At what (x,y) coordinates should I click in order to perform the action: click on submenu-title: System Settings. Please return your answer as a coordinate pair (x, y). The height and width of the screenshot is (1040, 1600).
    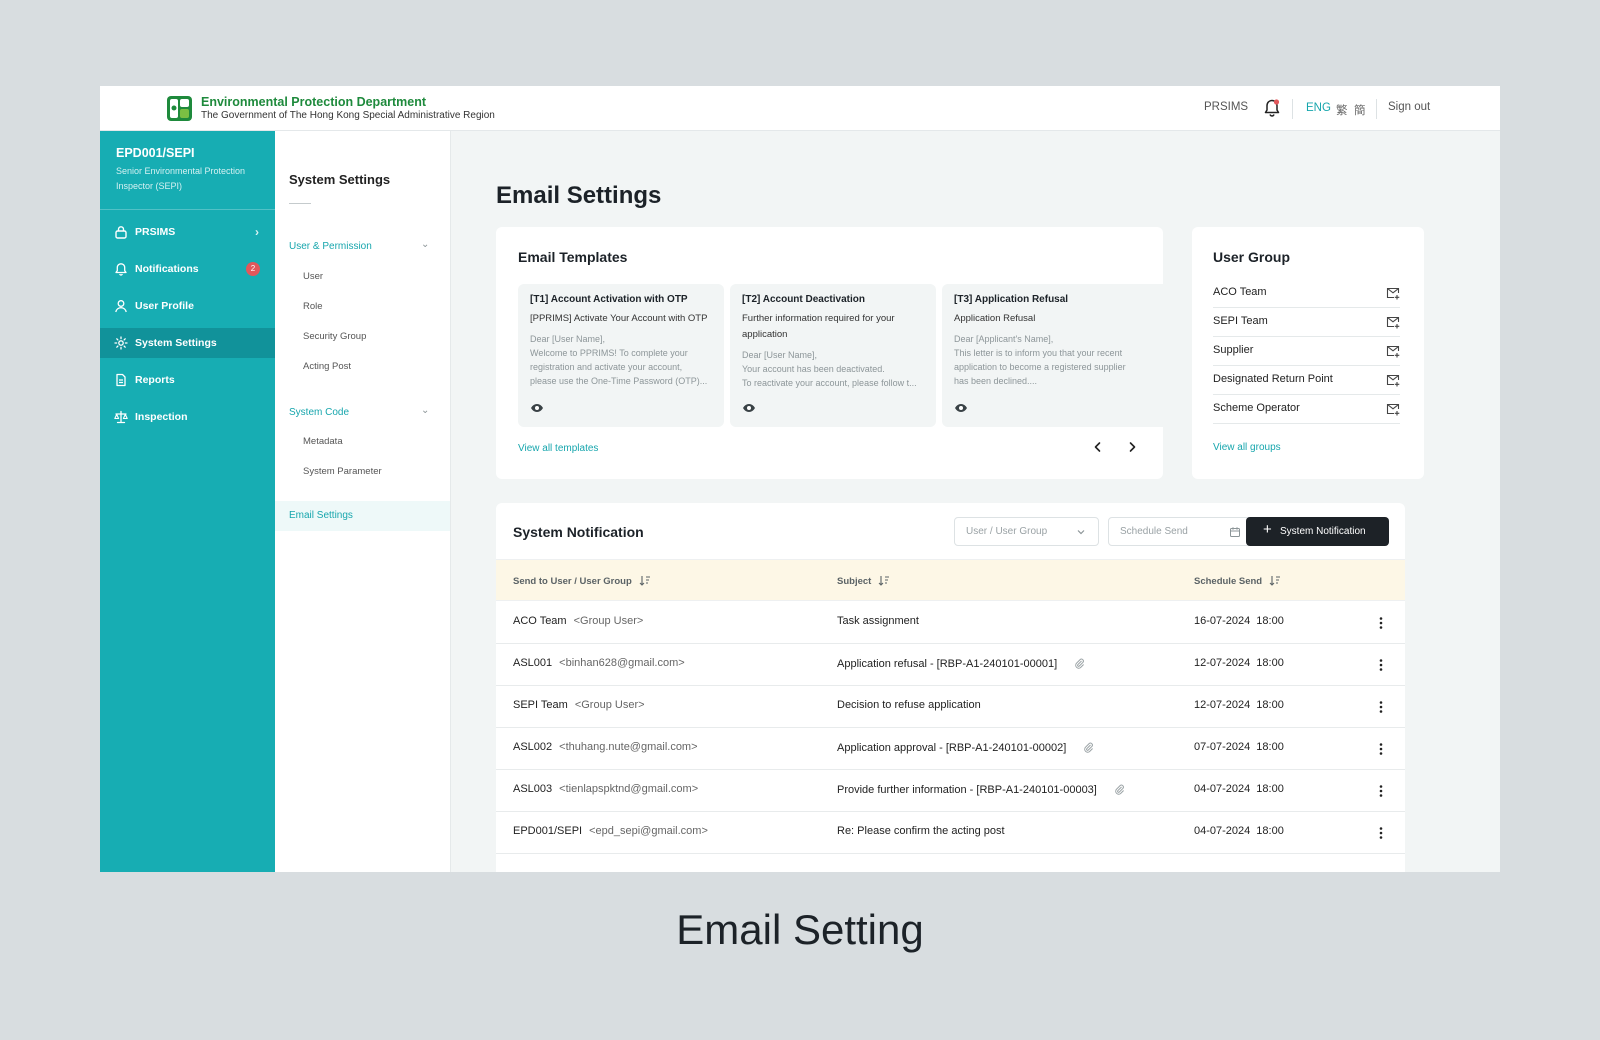
    Looking at the image, I should click on (340, 179).